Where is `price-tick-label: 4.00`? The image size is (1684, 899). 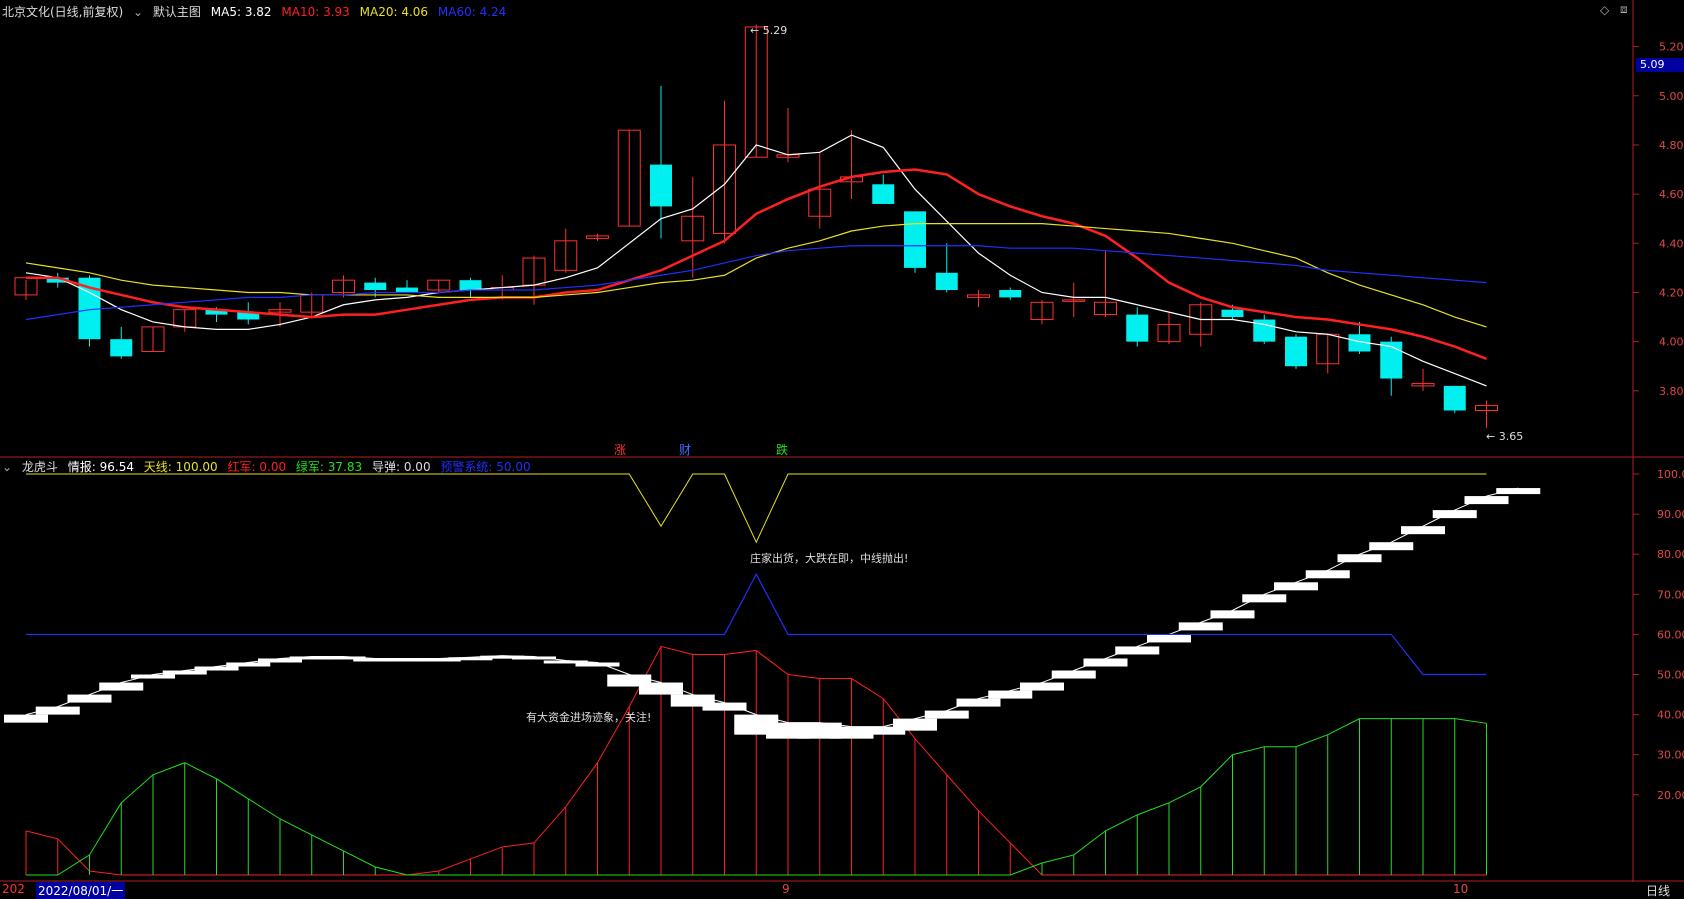 price-tick-label: 4.00 is located at coordinates (1671, 342).